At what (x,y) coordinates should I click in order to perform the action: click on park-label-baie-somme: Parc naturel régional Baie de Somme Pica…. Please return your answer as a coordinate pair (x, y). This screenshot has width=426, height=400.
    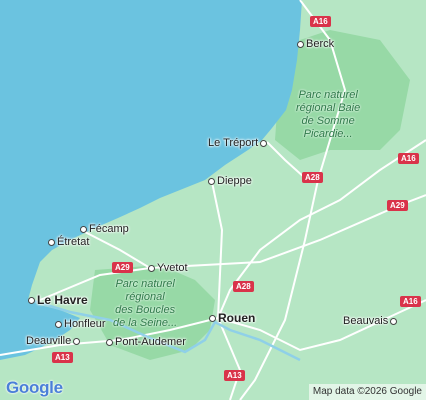
    Looking at the image, I should click on (328, 114).